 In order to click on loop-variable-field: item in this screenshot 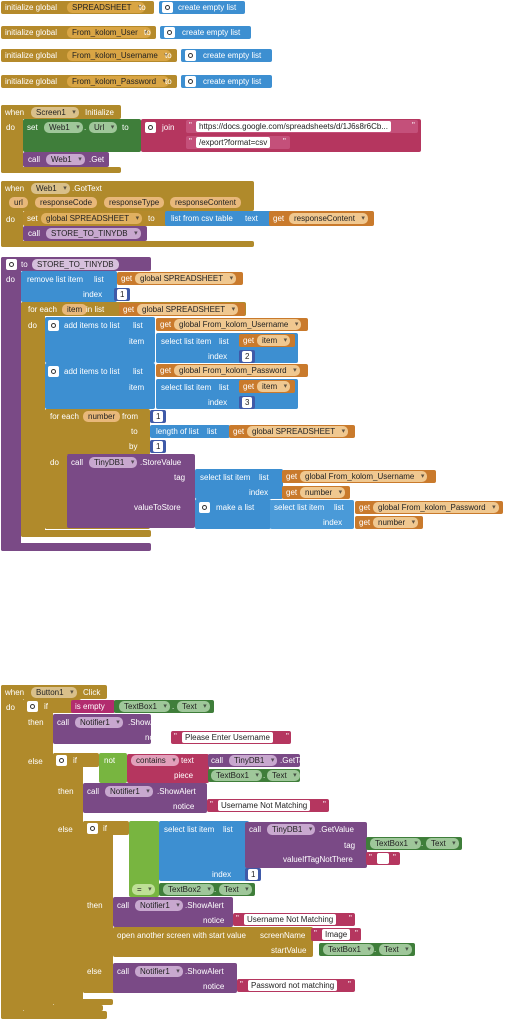, I will do `click(75, 309)`.